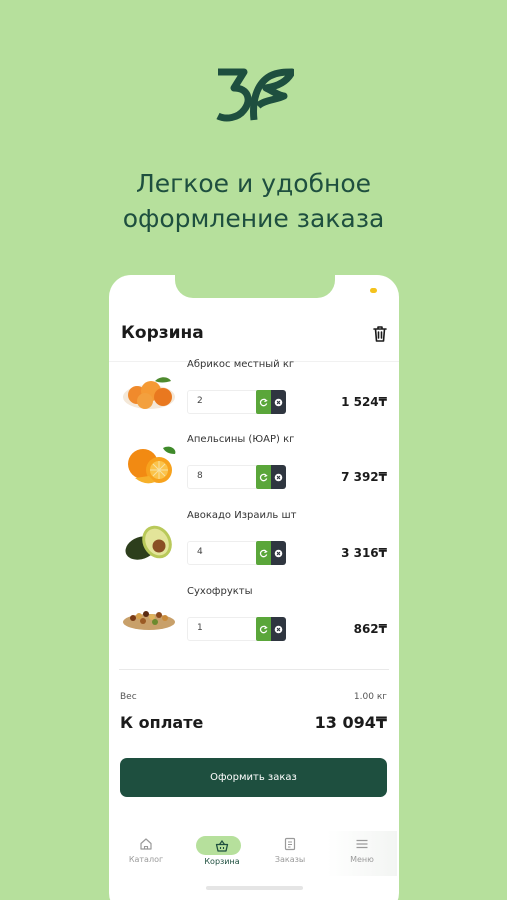 Image resolution: width=507 pixels, height=900 pixels. Describe the element at coordinates (362, 853) in the screenshot. I see `tab-menu: Меню` at that location.